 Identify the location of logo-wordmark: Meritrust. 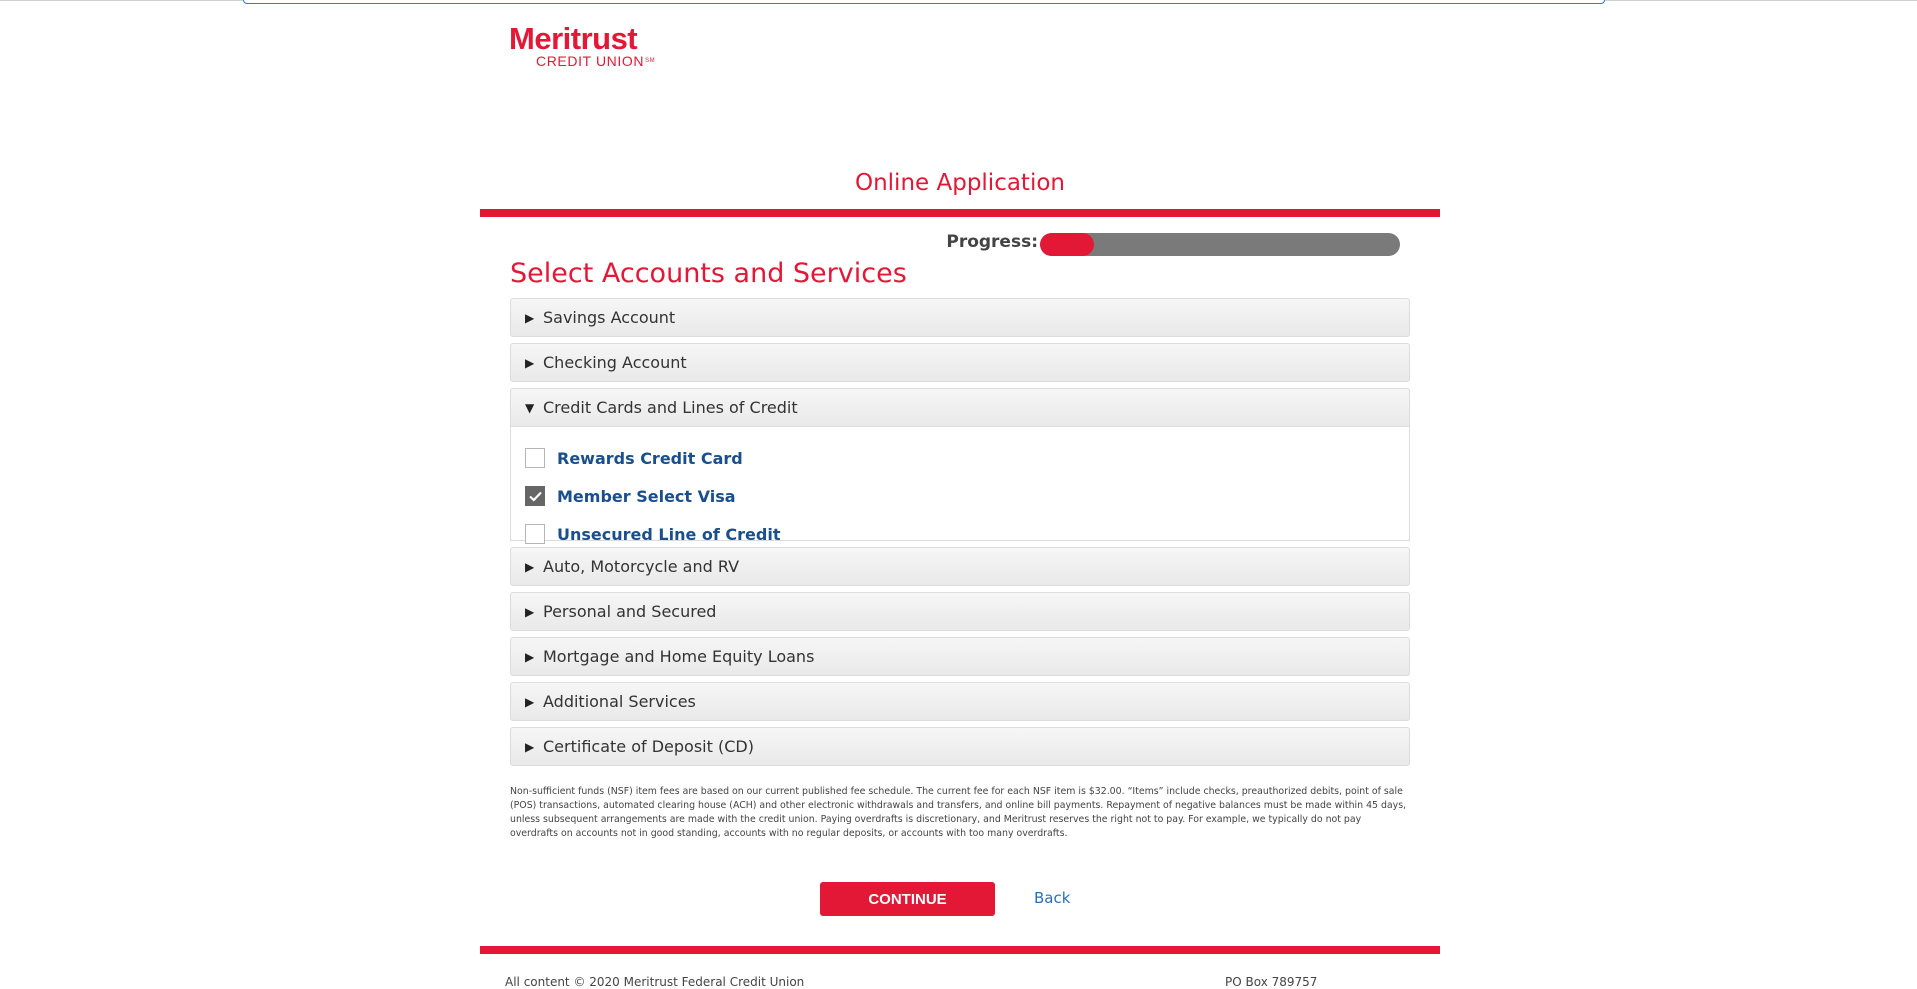
(573, 38).